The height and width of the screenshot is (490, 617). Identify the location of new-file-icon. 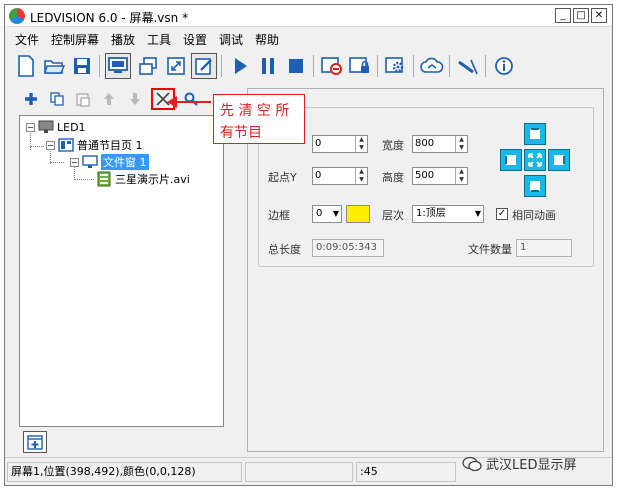
(26, 66).